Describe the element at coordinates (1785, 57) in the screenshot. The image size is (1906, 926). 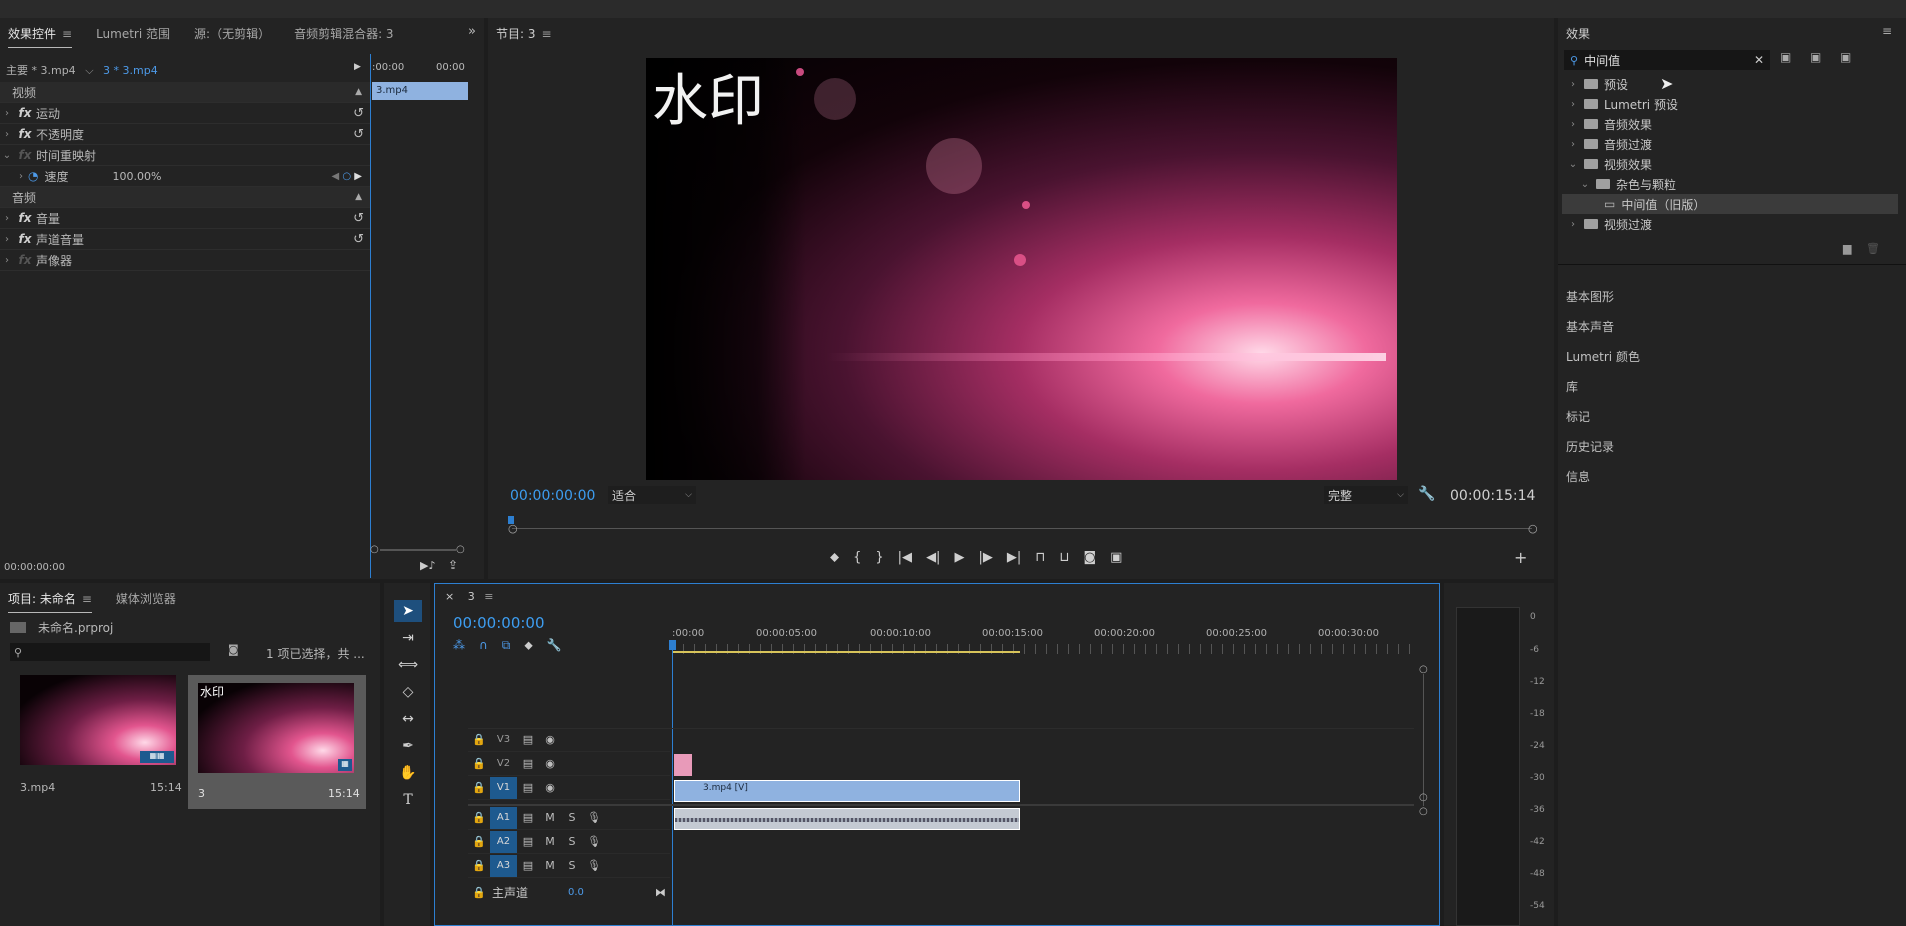
I see `accelerated-effects-icon: ▣` at that location.